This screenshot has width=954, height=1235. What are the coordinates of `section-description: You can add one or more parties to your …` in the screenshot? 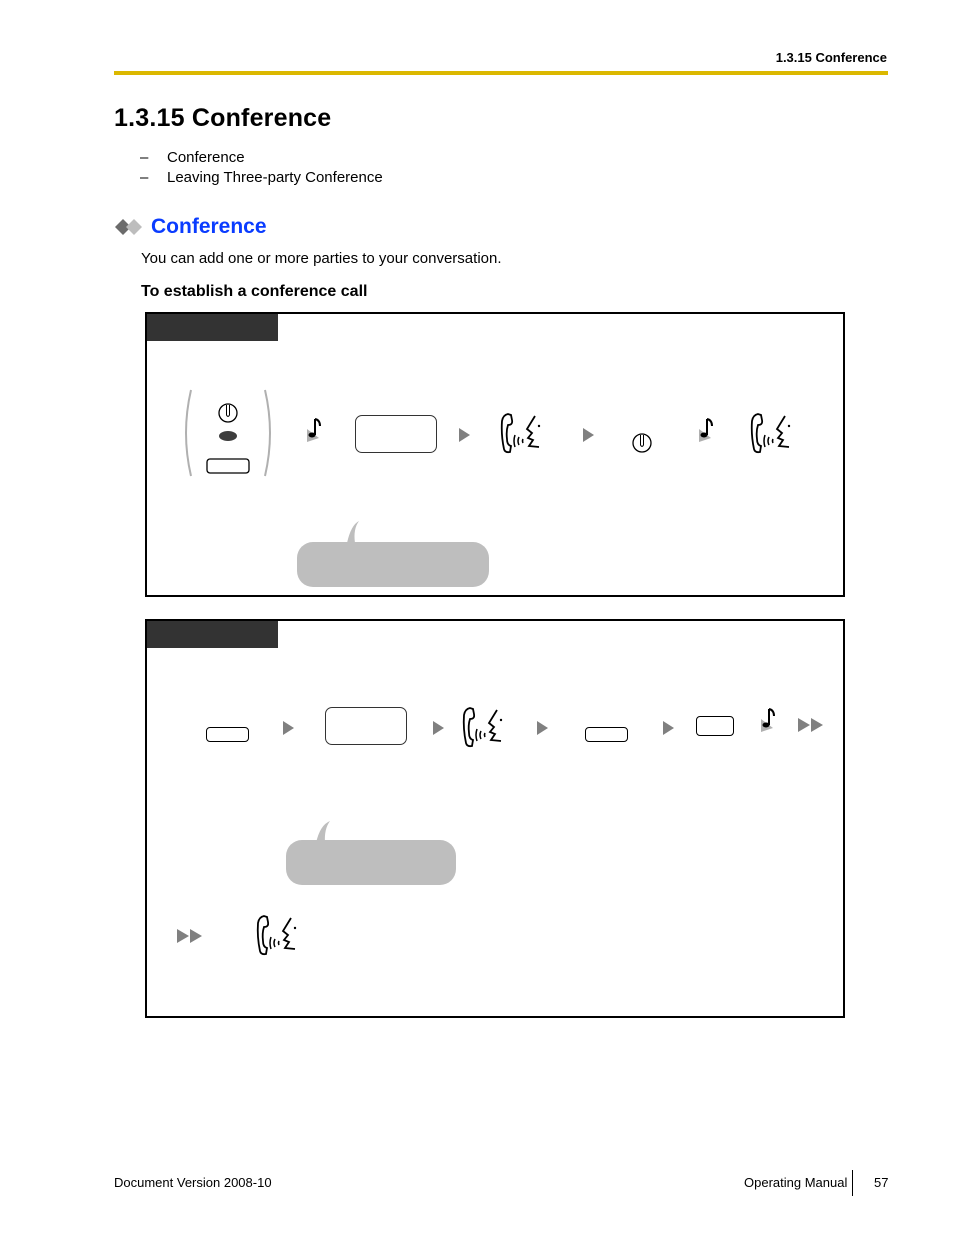 It's located at (321, 258).